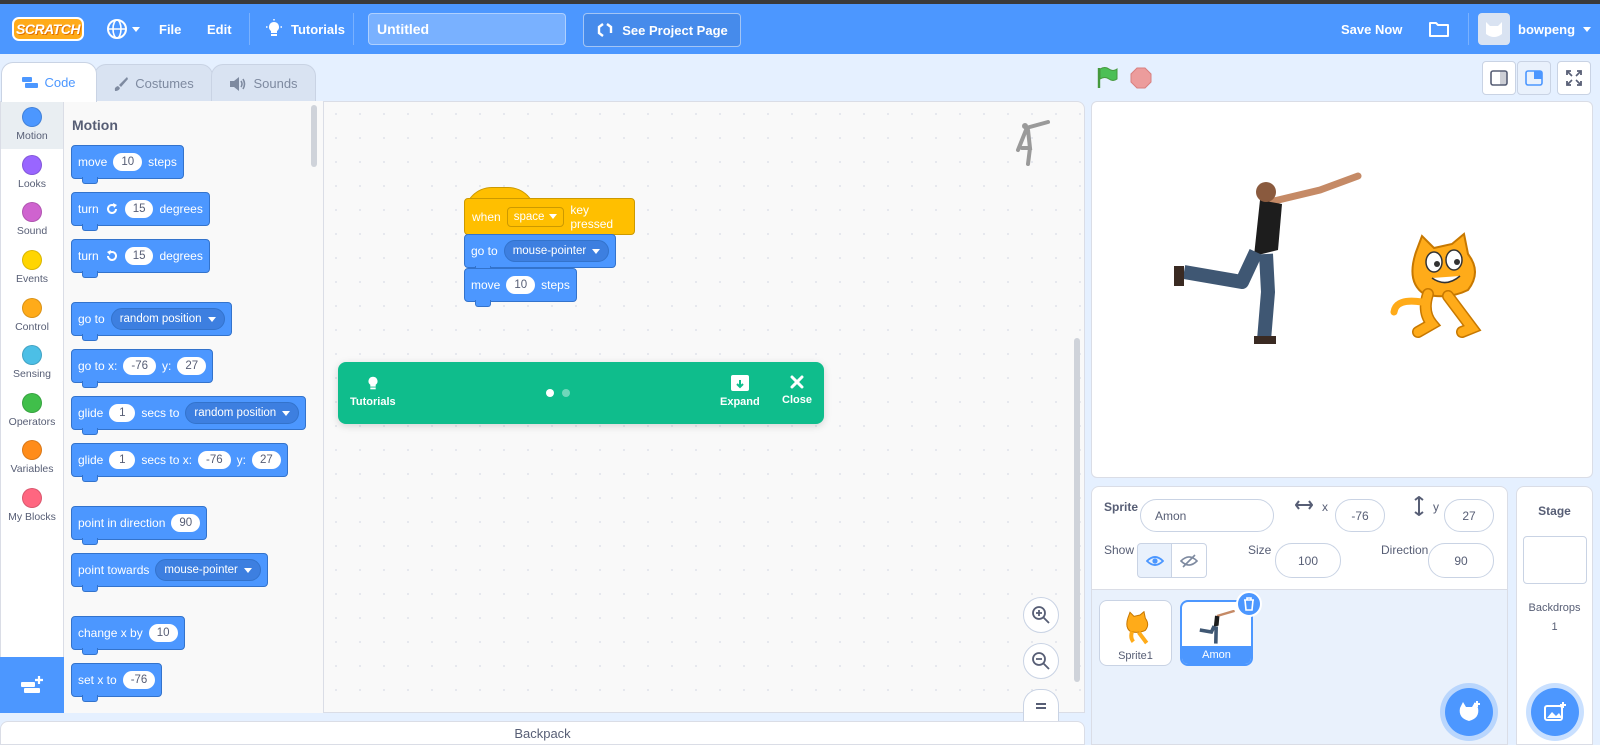 The width and height of the screenshot is (1600, 745). Describe the element at coordinates (535, 216) in the screenshot. I see `key-dropdown: space` at that location.